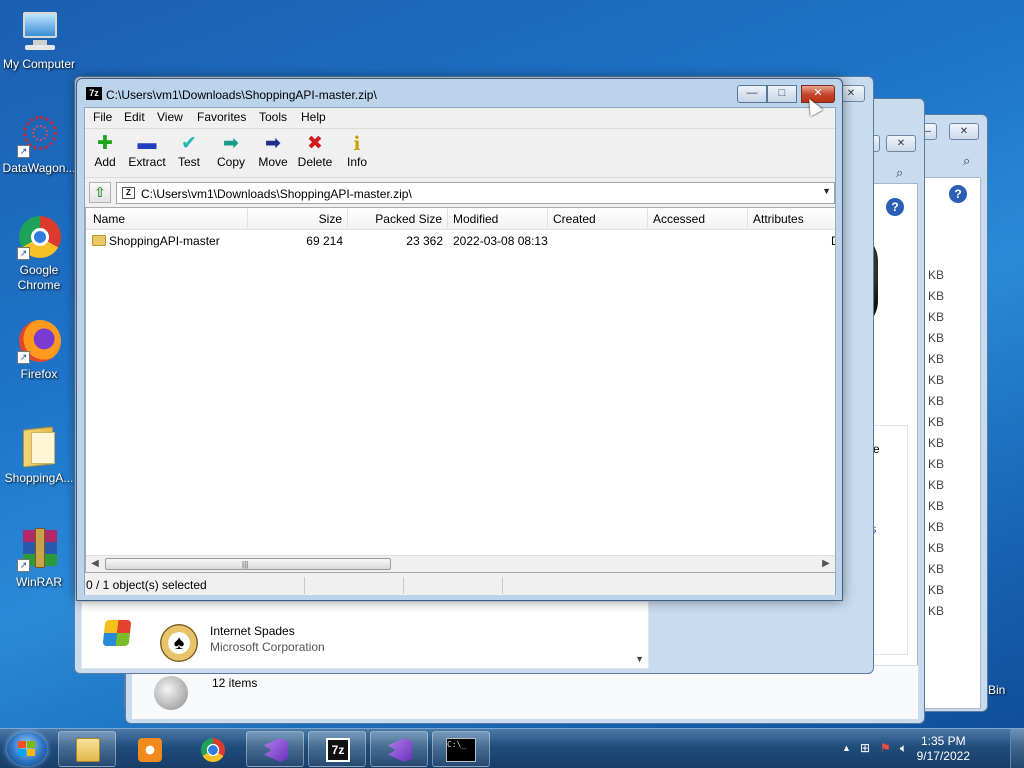 The height and width of the screenshot is (768, 1024). What do you see at coordinates (102, 117) in the screenshot?
I see `menu-file: File` at bounding box center [102, 117].